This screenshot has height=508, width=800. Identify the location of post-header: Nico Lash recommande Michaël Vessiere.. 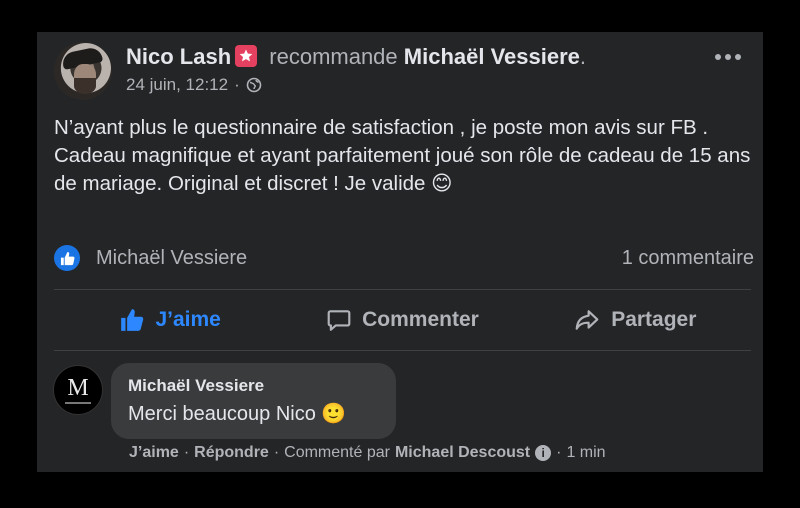
(356, 57).